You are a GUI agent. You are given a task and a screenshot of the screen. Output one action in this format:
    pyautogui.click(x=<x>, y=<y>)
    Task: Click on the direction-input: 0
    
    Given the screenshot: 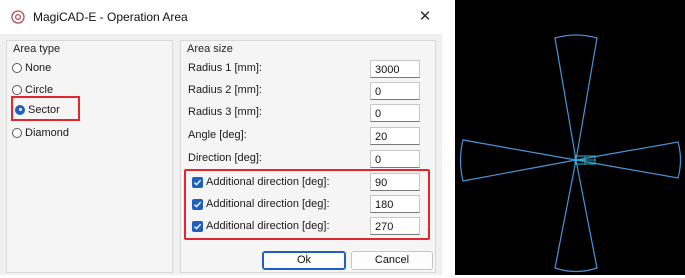 What is the action you would take?
    pyautogui.click(x=395, y=159)
    